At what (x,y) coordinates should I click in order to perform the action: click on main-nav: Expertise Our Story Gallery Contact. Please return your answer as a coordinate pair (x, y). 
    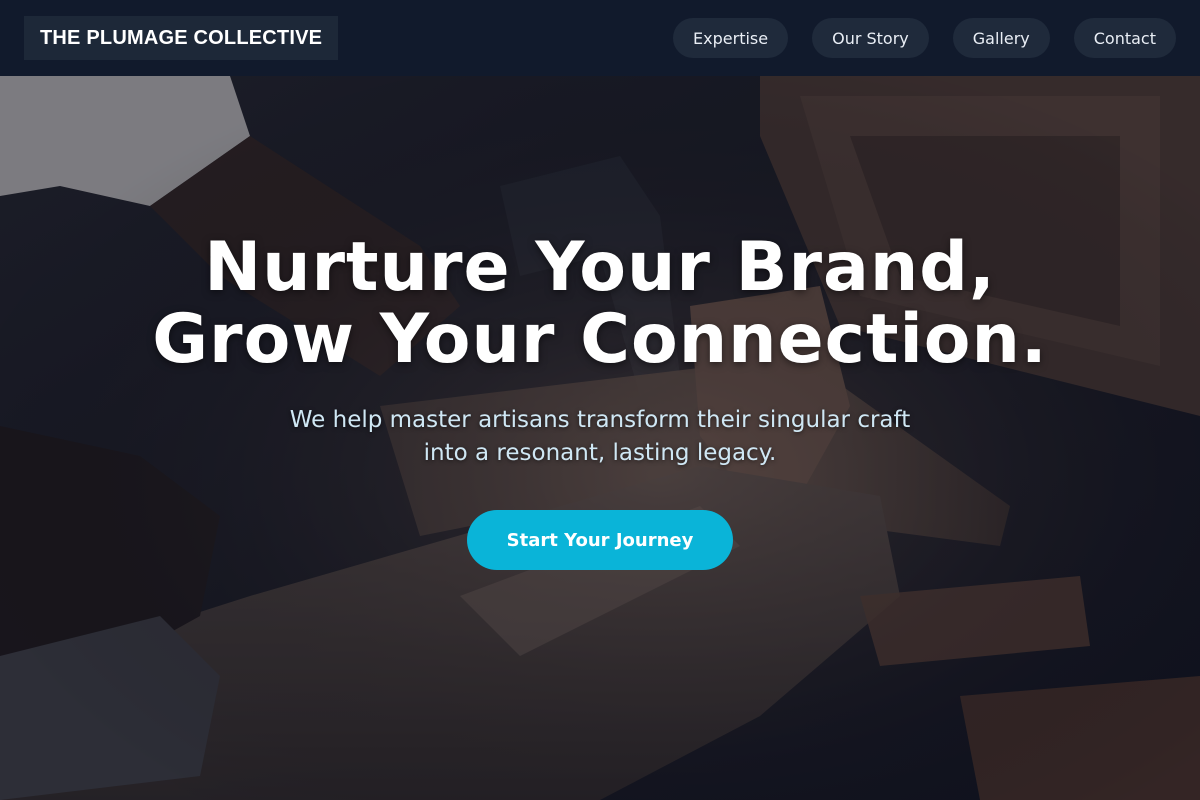
    Looking at the image, I should click on (924, 38).